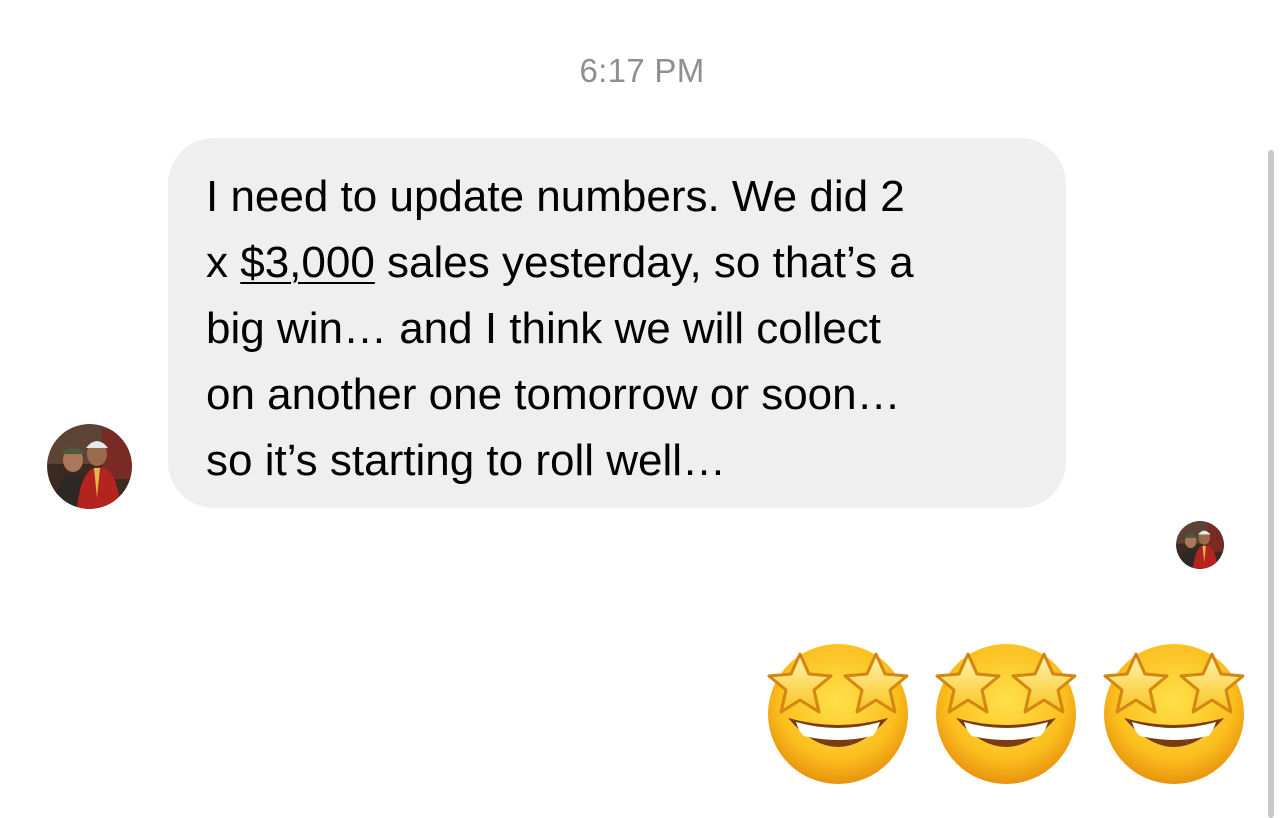 The width and height of the screenshot is (1284, 818). What do you see at coordinates (543, 328) in the screenshot?
I see `message-line: big win… and I think we will collect` at bounding box center [543, 328].